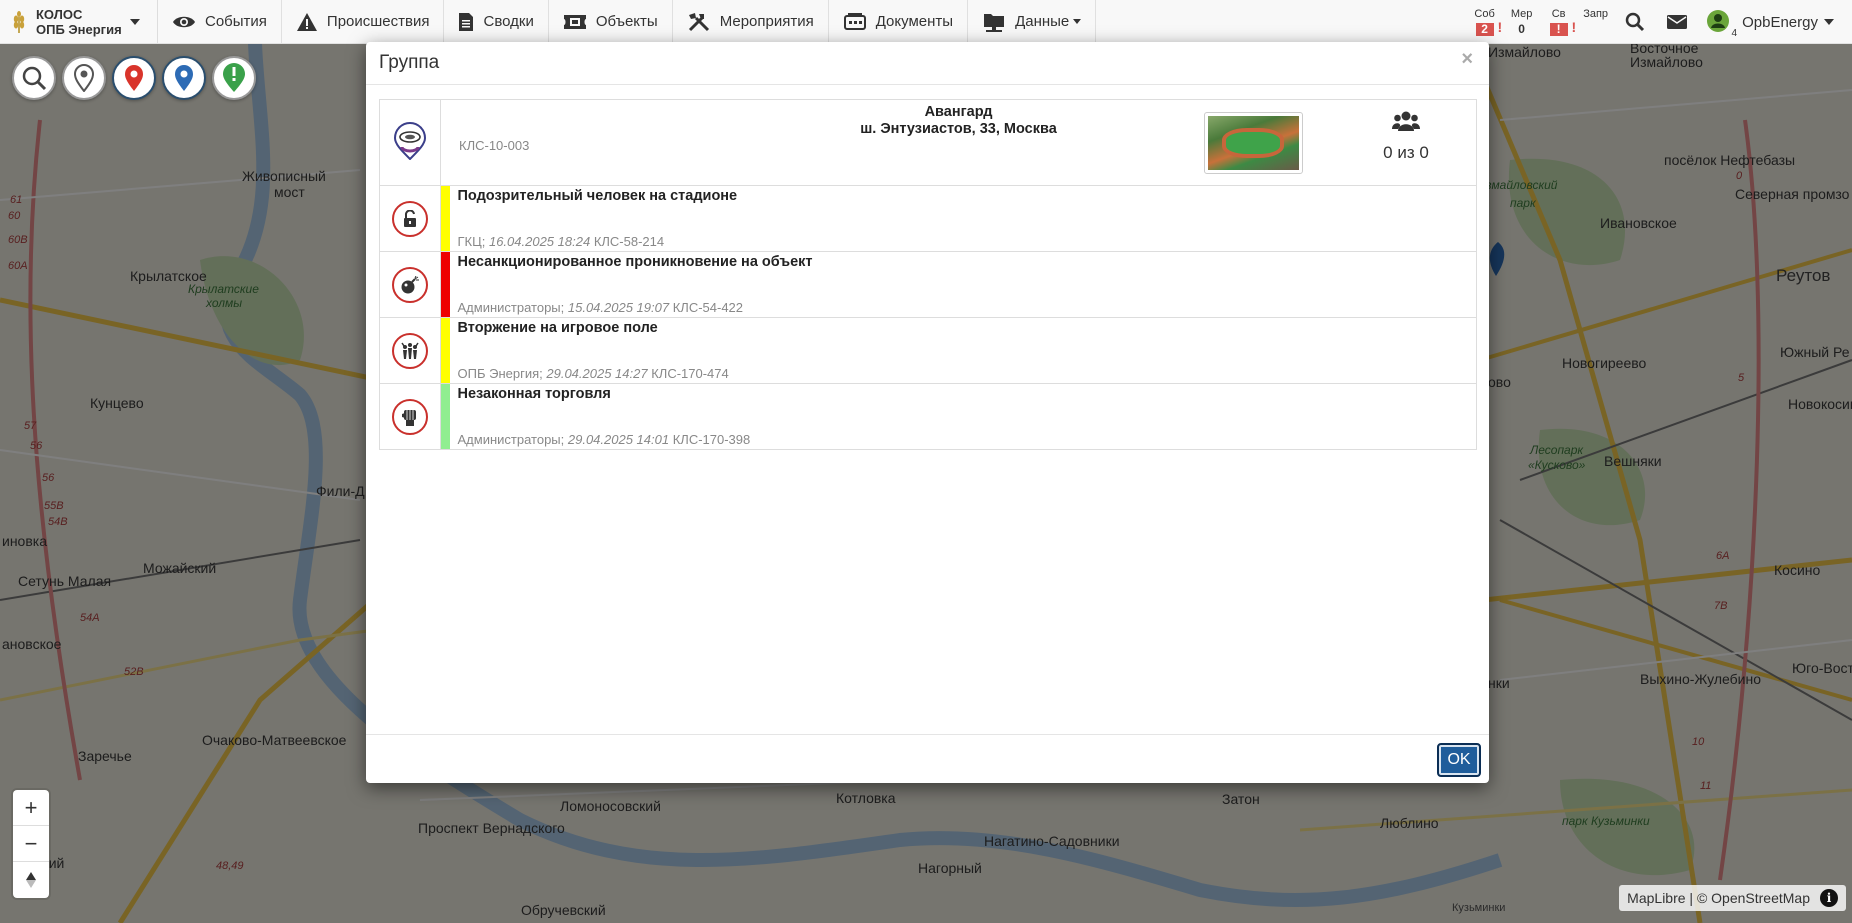 The height and width of the screenshot is (923, 1852). What do you see at coordinates (899, 21) in the screenshot?
I see `nav-documents: Документы` at bounding box center [899, 21].